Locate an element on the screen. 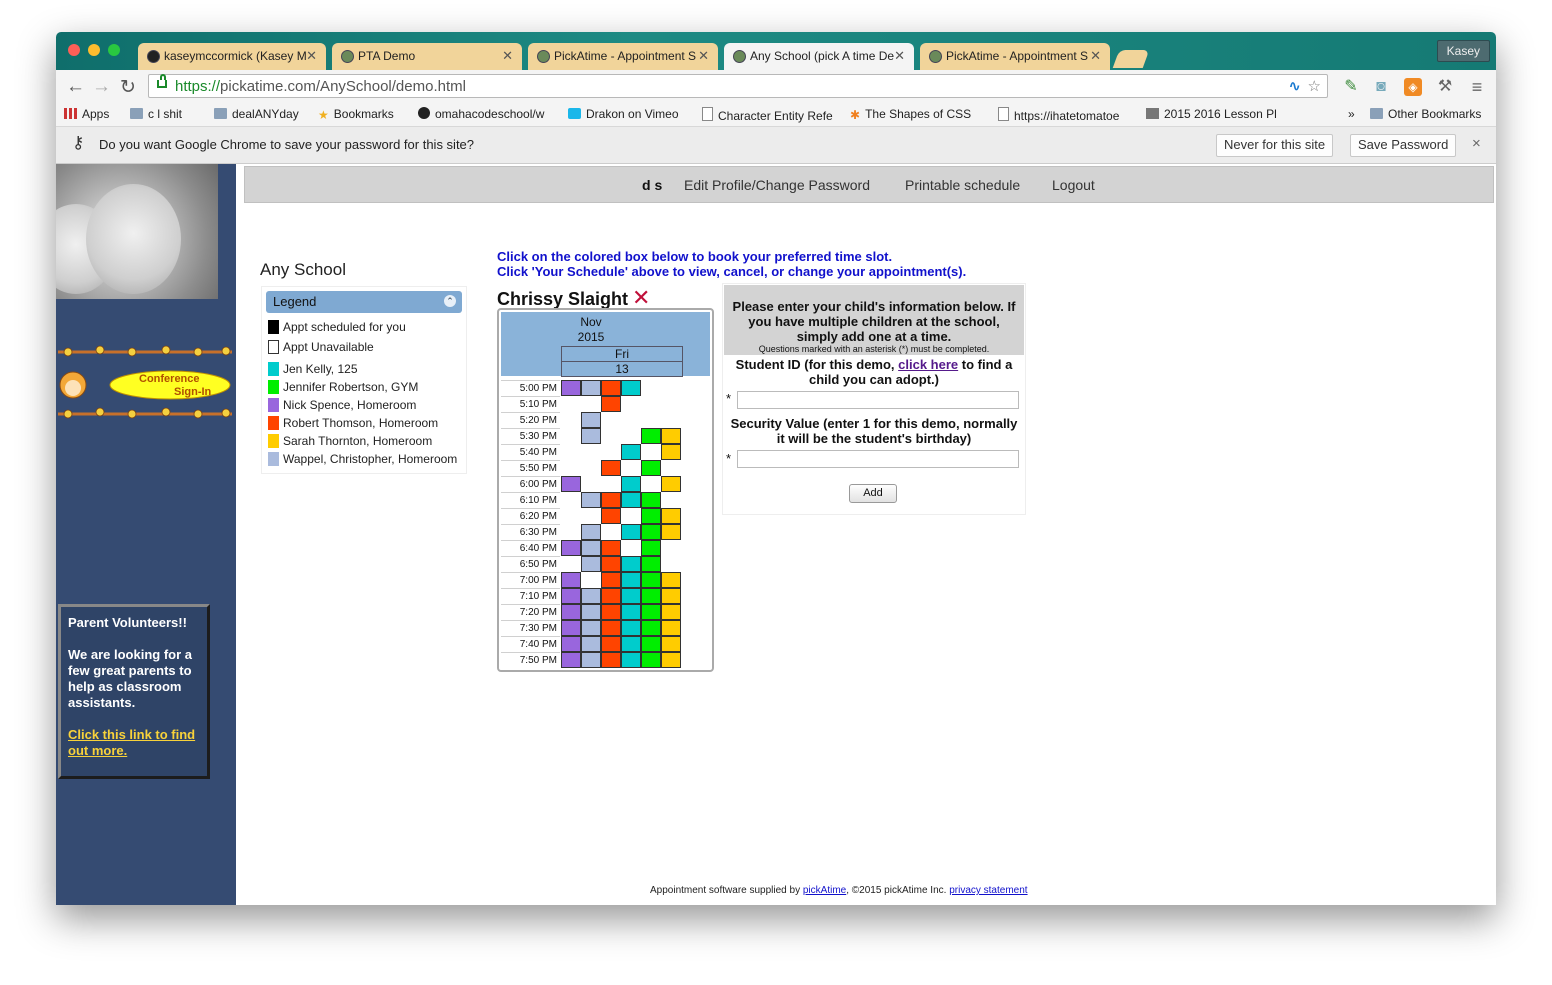 The image size is (1552, 985). bookmark-bookmarks: ★ Bookmarks is located at coordinates (356, 114).